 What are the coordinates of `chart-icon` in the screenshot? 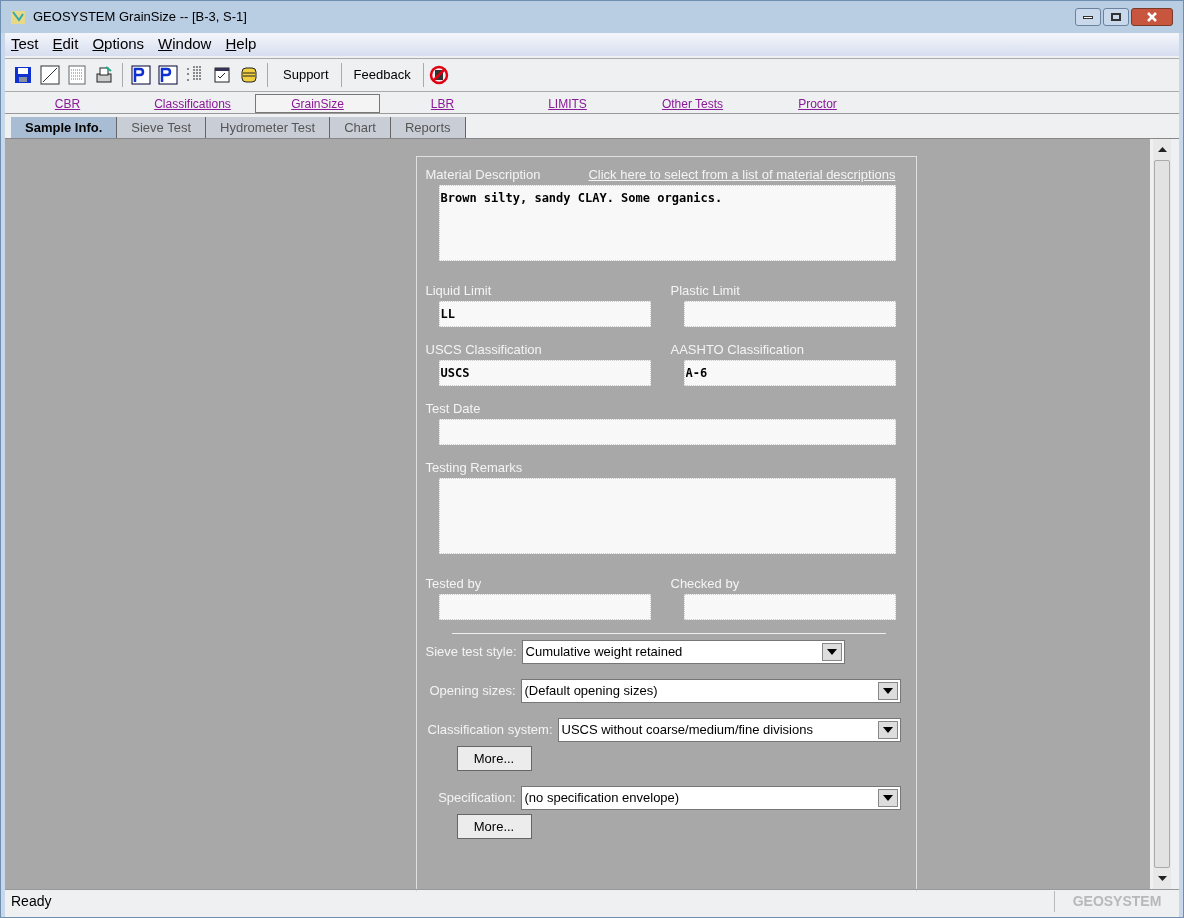 It's located at (50, 75).